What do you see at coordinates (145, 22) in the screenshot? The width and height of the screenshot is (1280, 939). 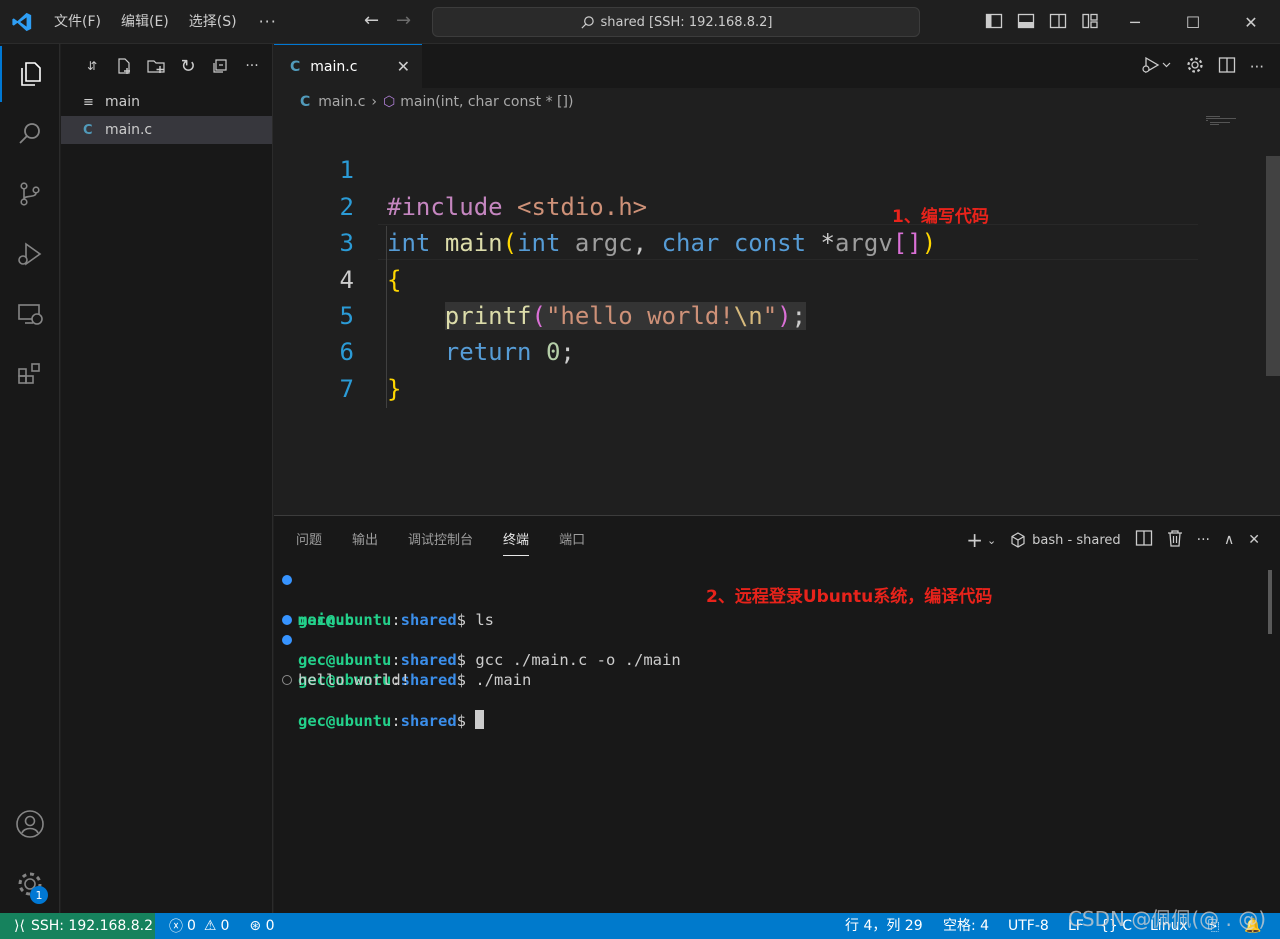 I see `menu-edit: 编辑(E)` at bounding box center [145, 22].